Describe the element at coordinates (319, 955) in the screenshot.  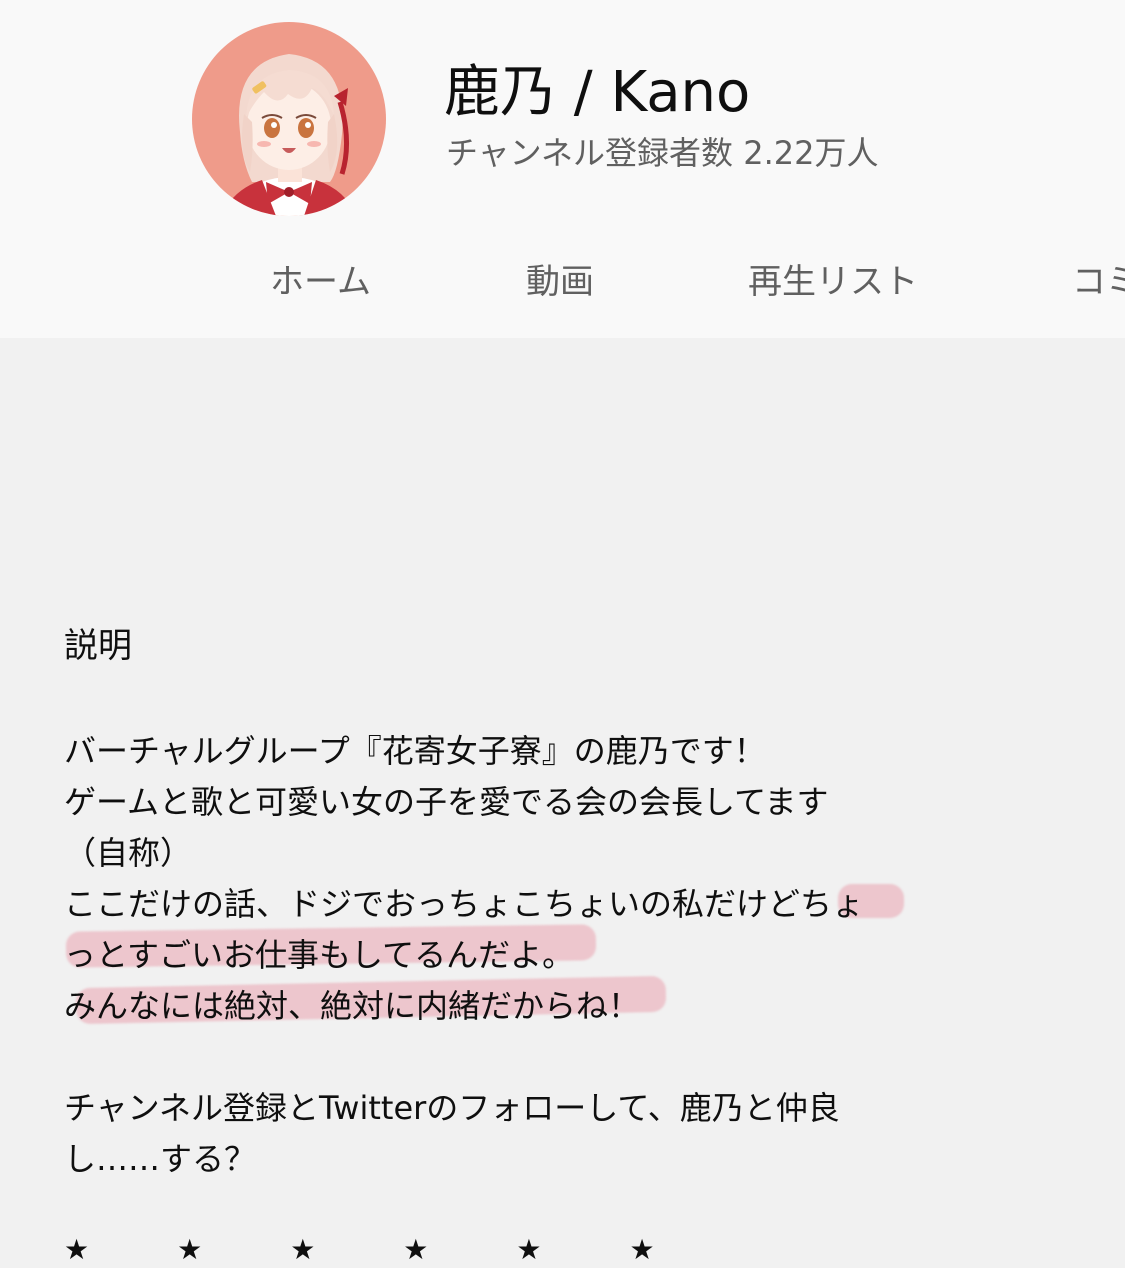
I see `description-line: っとすごいお仕事もしてるんだよ。` at that location.